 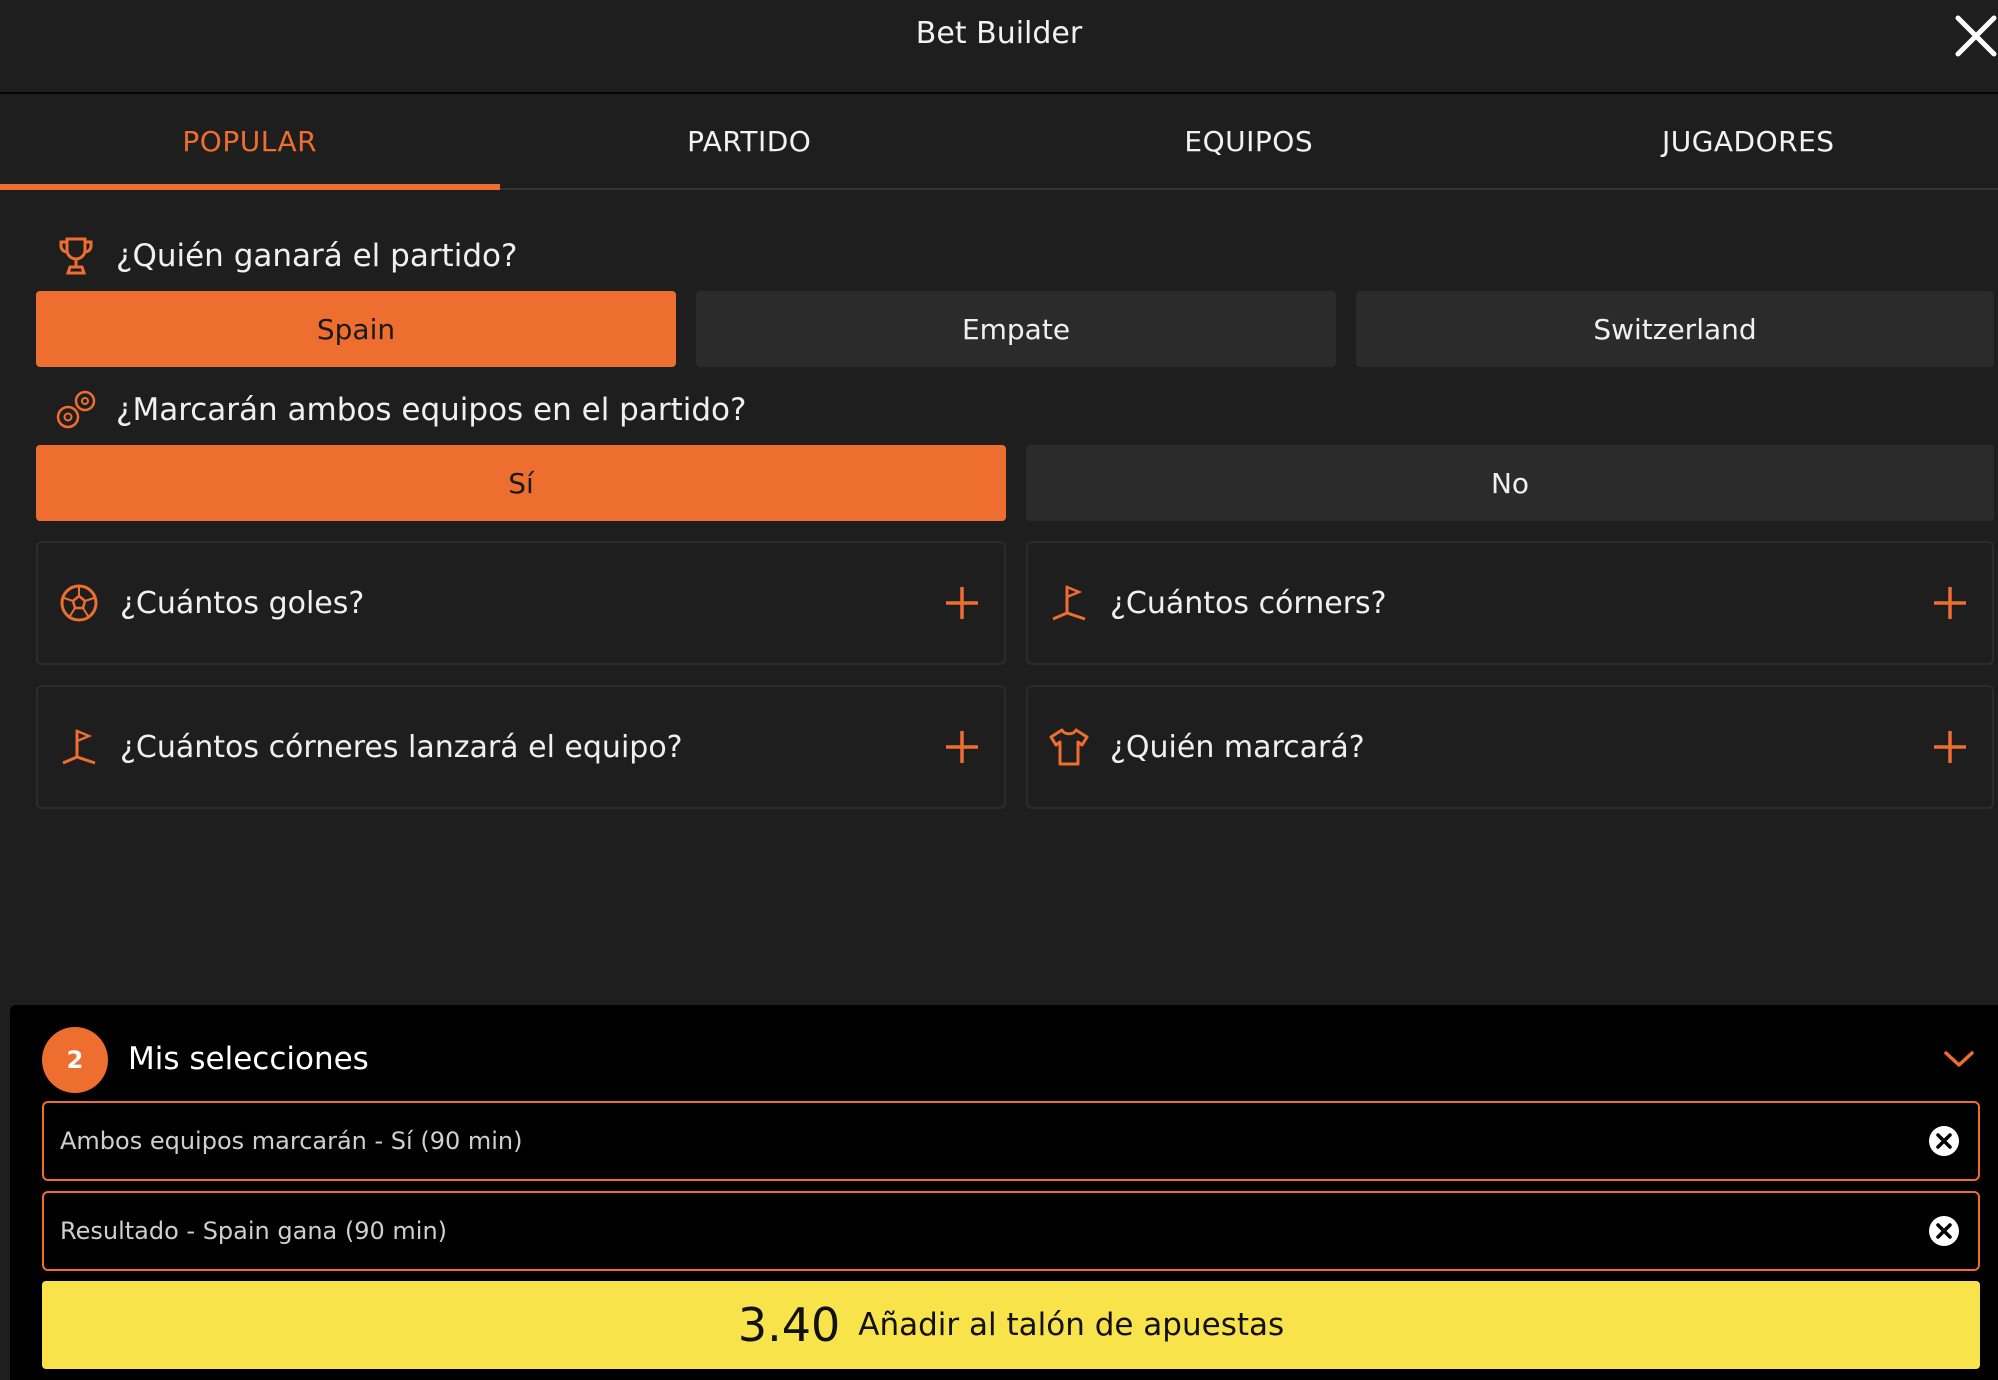 I want to click on selections-count-badge: 2, so click(x=75, y=1060).